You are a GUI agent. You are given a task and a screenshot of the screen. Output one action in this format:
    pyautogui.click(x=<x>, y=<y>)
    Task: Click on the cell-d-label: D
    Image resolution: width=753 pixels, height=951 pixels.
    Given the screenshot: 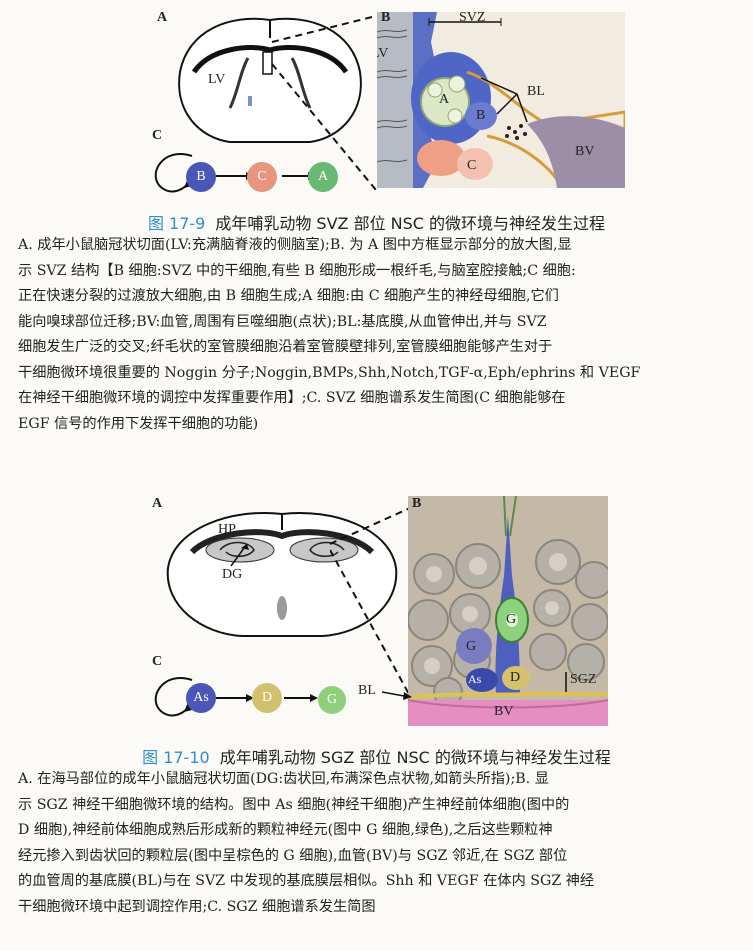 What is the action you would take?
    pyautogui.click(x=515, y=677)
    